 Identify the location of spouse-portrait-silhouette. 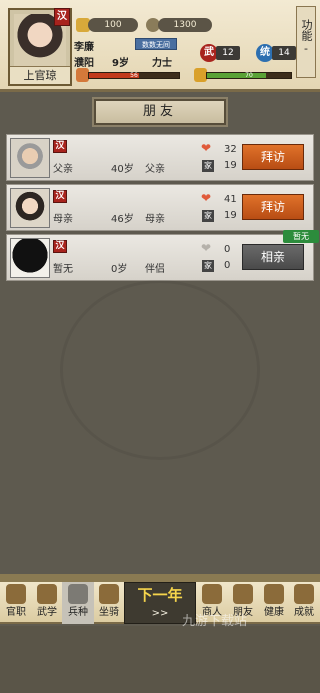
(30, 258).